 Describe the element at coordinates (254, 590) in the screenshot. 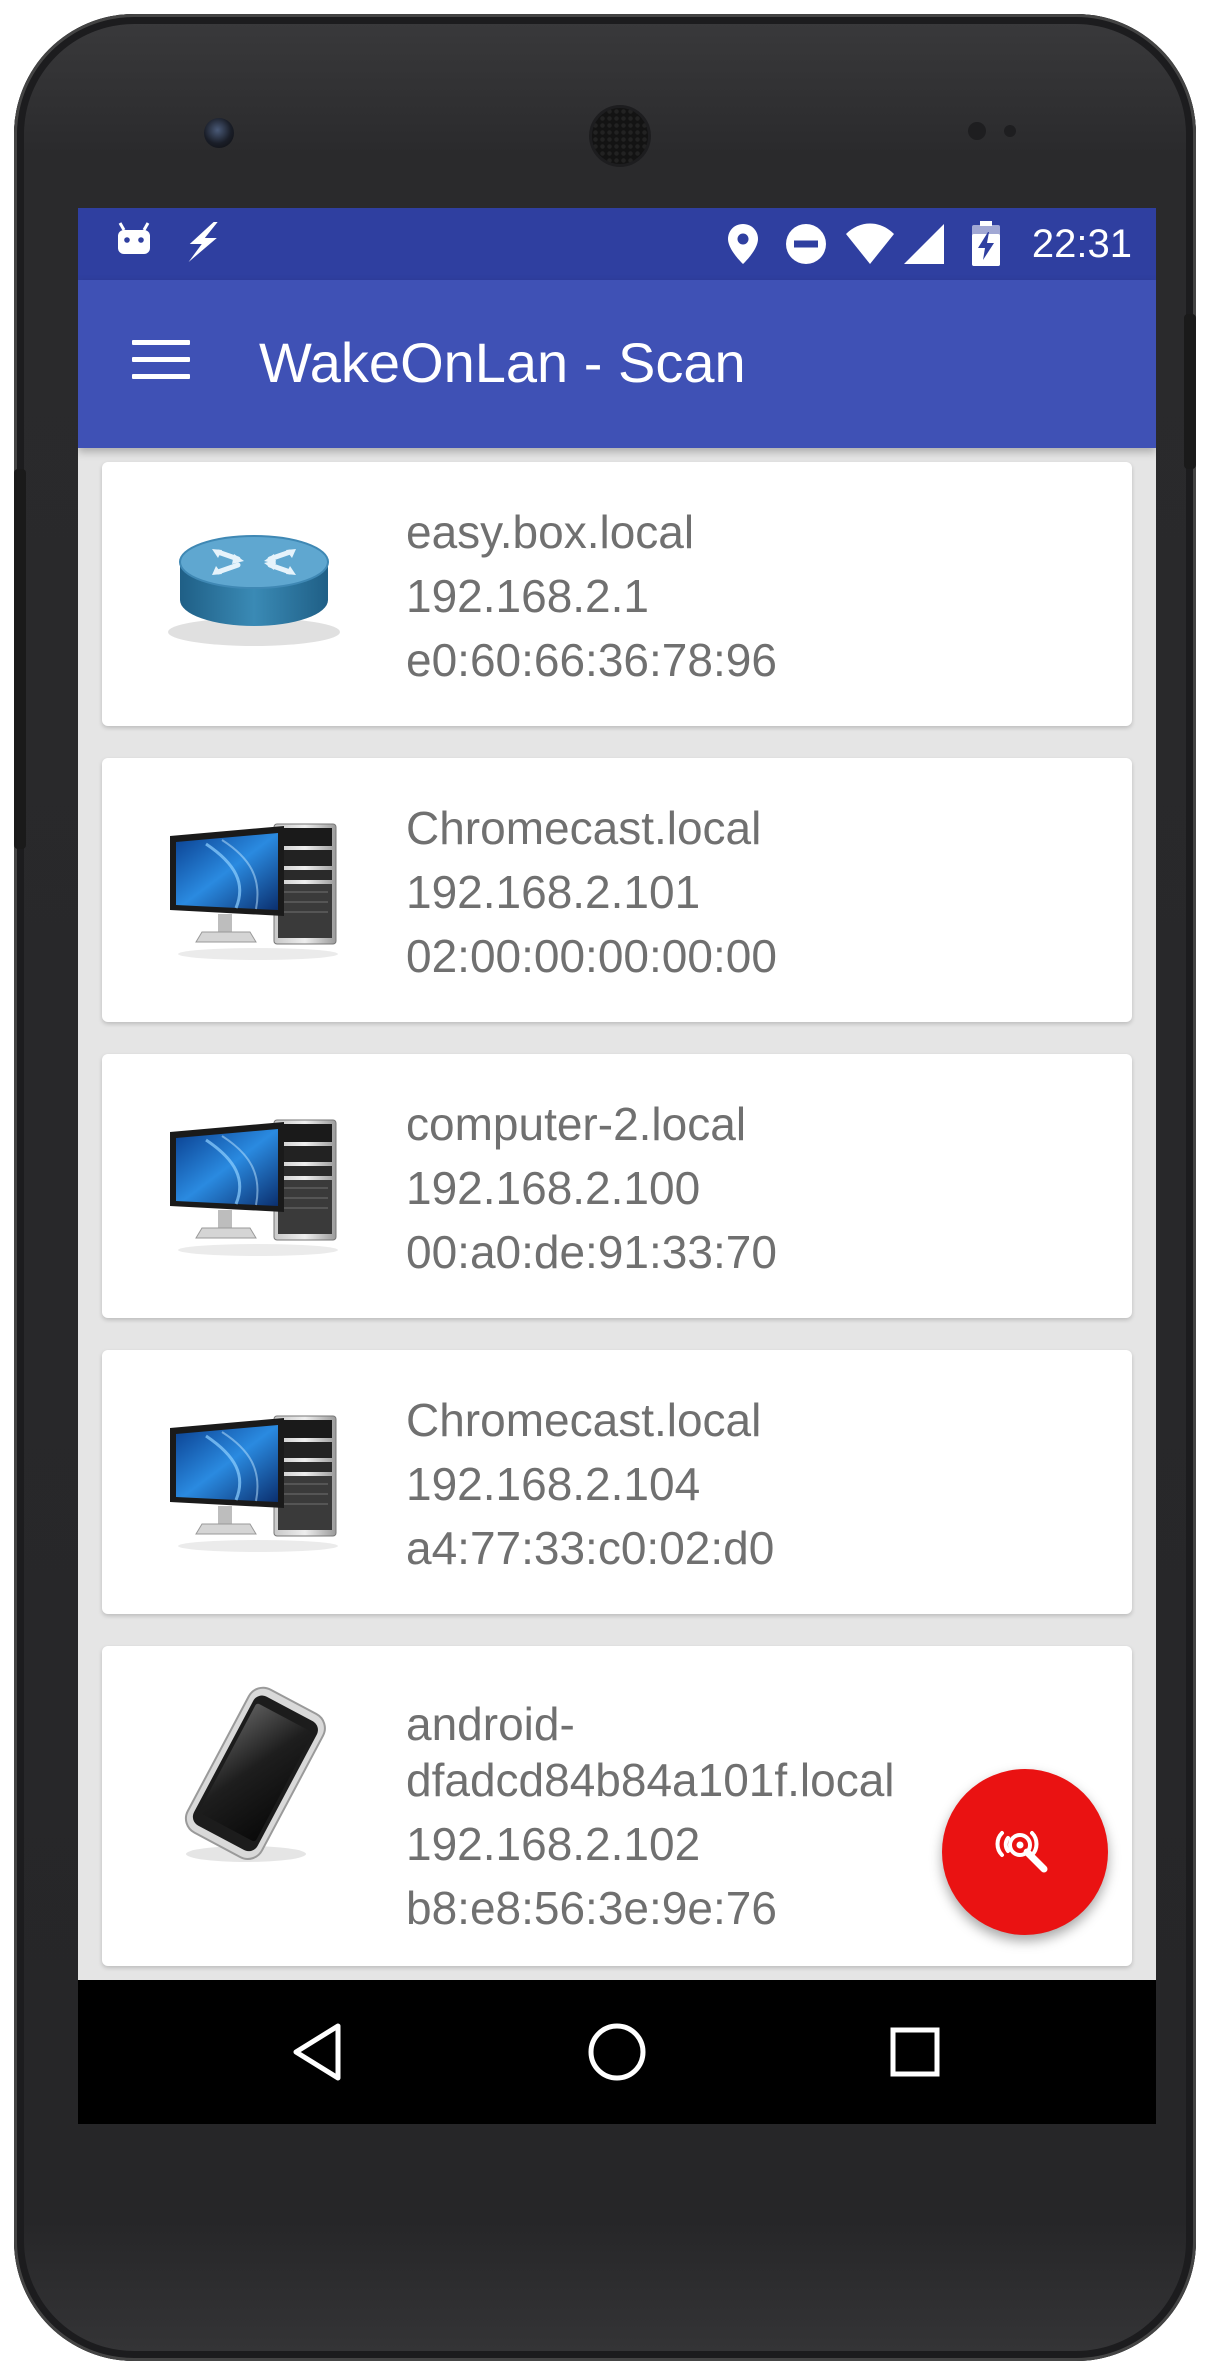

I see `router-icon` at that location.